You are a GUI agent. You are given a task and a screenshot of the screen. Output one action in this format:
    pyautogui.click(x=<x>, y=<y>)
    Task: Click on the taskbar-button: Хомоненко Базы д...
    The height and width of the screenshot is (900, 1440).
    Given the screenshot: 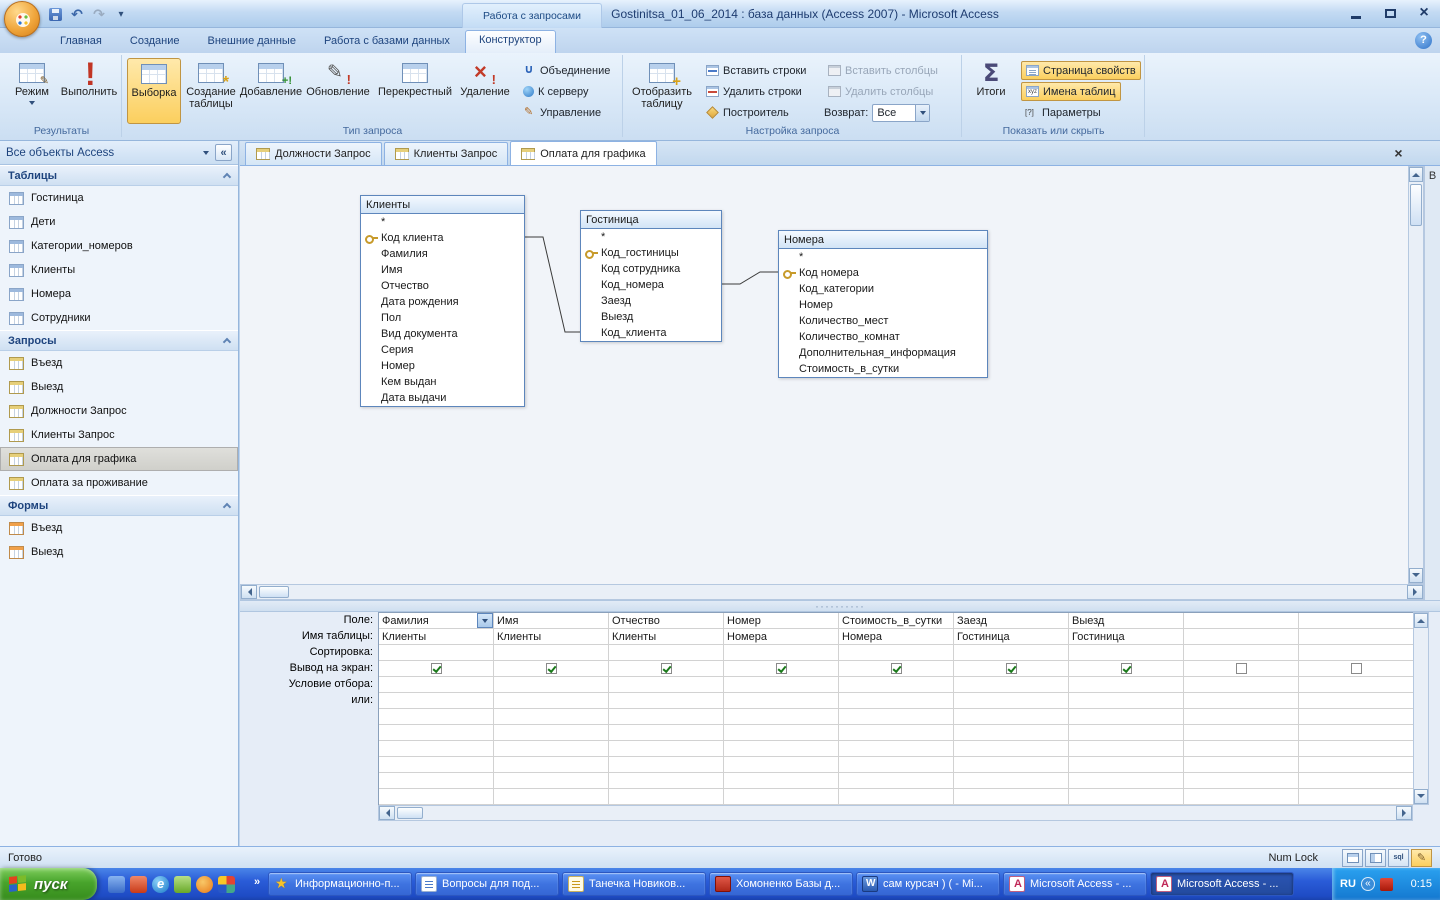 What is the action you would take?
    pyautogui.click(x=781, y=884)
    